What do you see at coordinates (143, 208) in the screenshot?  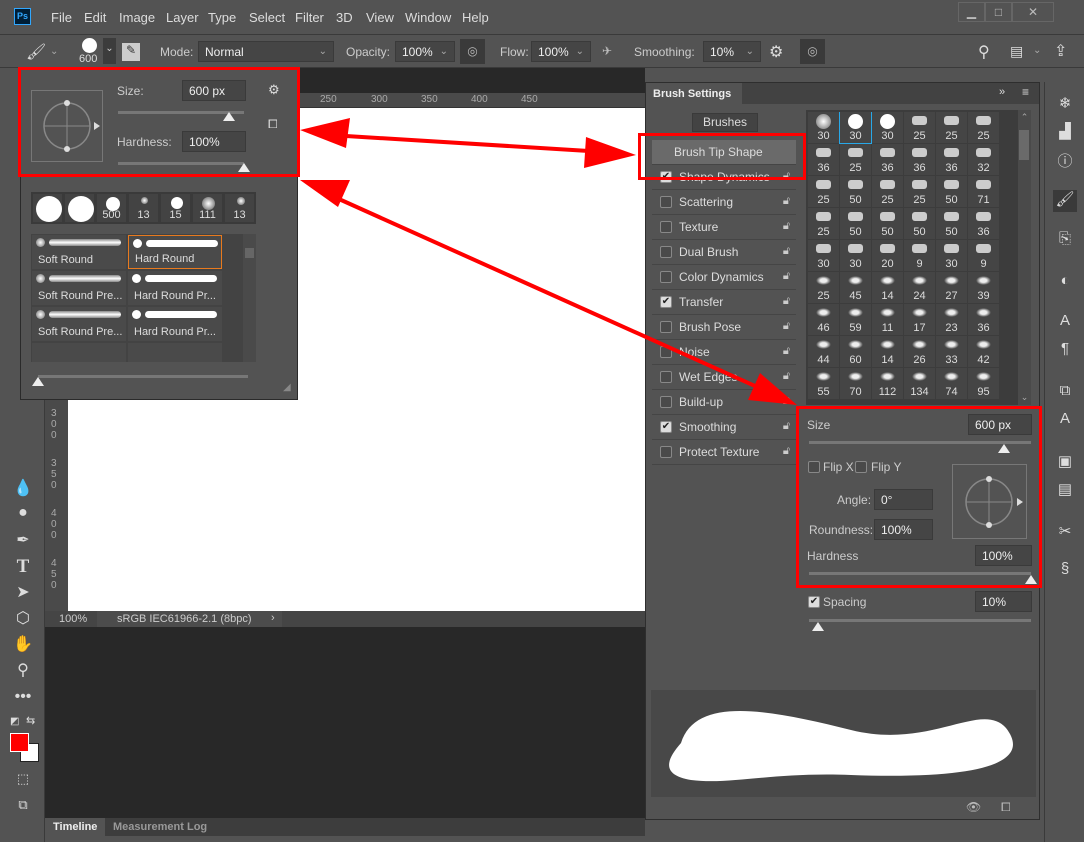 I see `recent-brush: 13` at bounding box center [143, 208].